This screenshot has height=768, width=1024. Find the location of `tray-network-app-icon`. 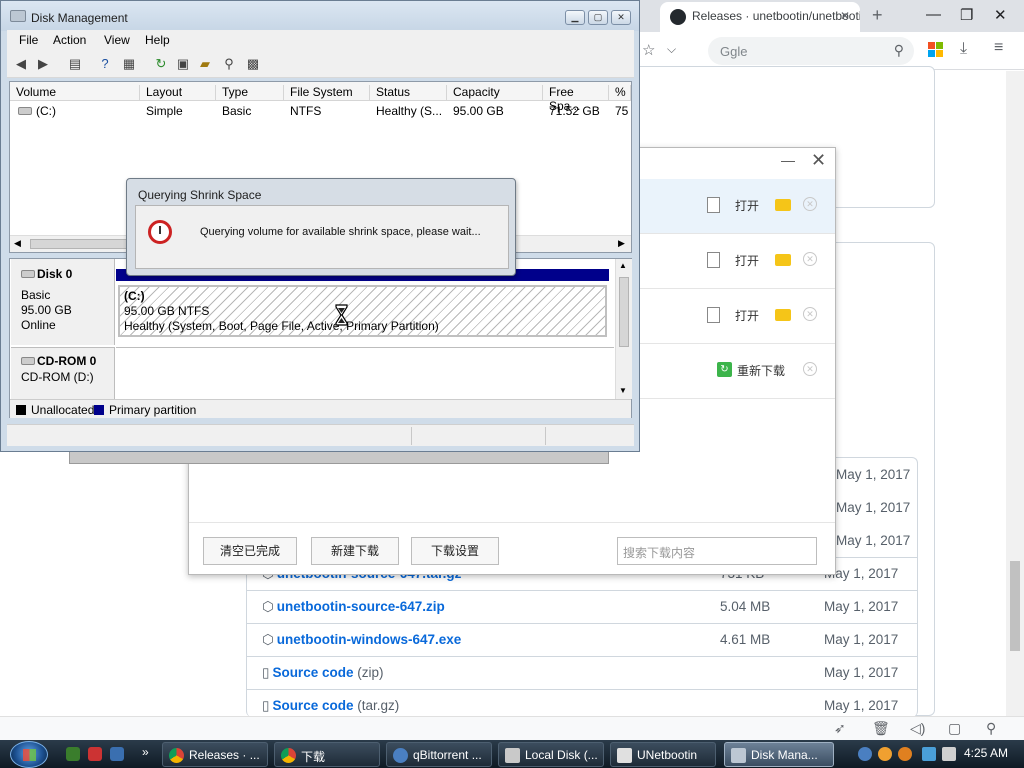

tray-network-app-icon is located at coordinates (865, 754).